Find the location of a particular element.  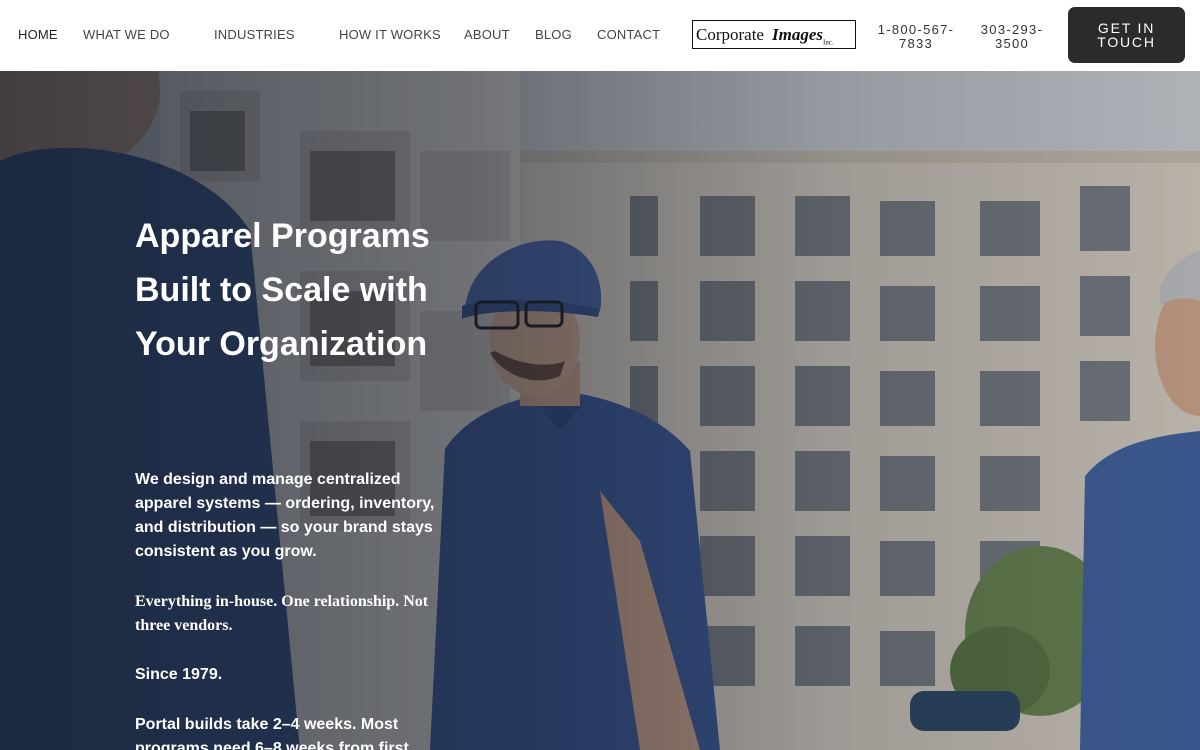

nav-industries: INDUSTRIES is located at coordinates (254, 34).